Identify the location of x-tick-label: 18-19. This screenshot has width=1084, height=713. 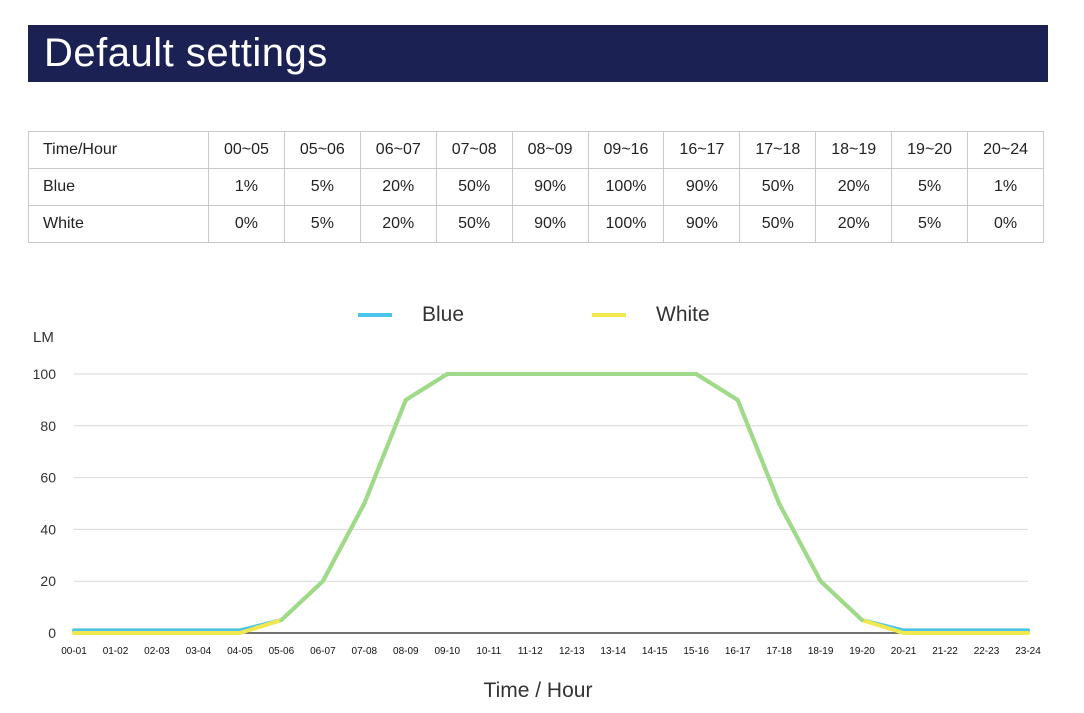
(821, 651).